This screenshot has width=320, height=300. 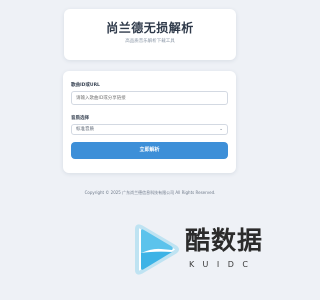 What do you see at coordinates (149, 150) in the screenshot?
I see `parse-button: 立即解析` at bounding box center [149, 150].